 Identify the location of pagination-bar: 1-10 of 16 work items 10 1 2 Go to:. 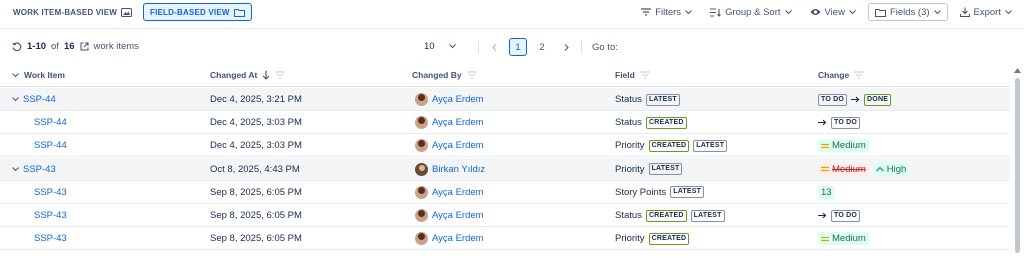
(512, 48).